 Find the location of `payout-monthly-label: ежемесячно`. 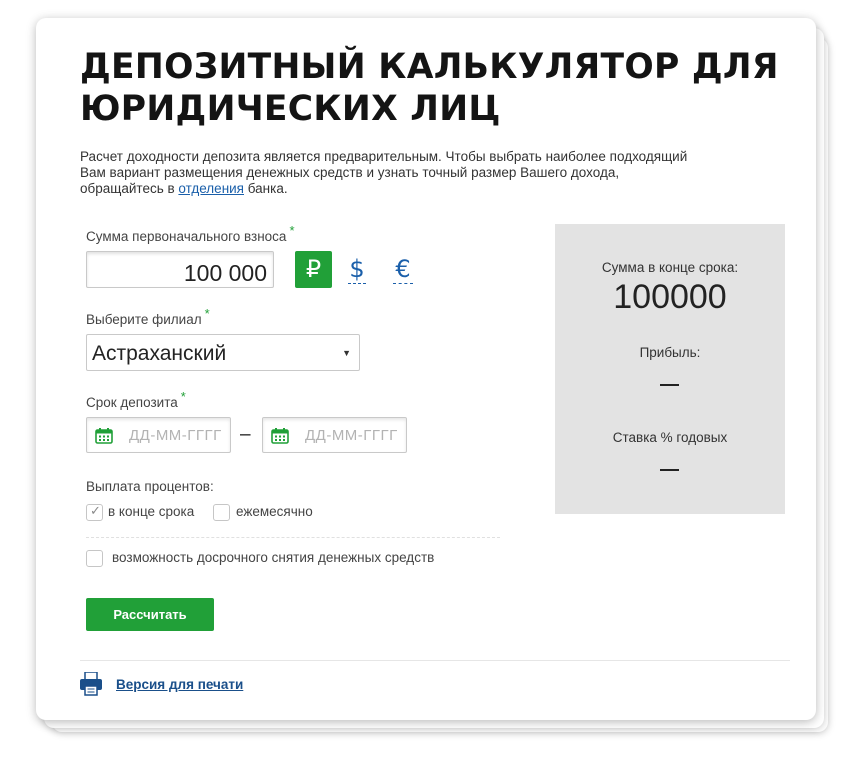

payout-monthly-label: ежемесячно is located at coordinates (274, 511).